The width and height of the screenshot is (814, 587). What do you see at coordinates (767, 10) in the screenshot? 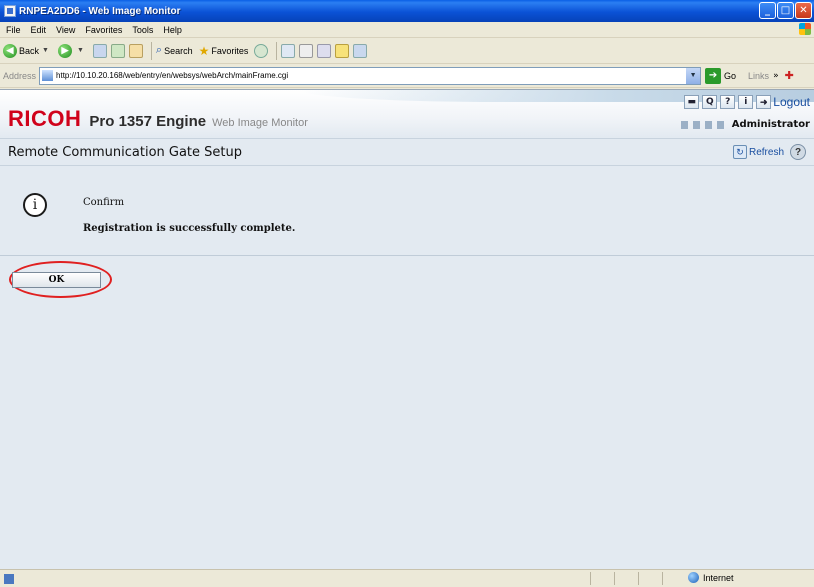
I see `minimize-button: _` at bounding box center [767, 10].